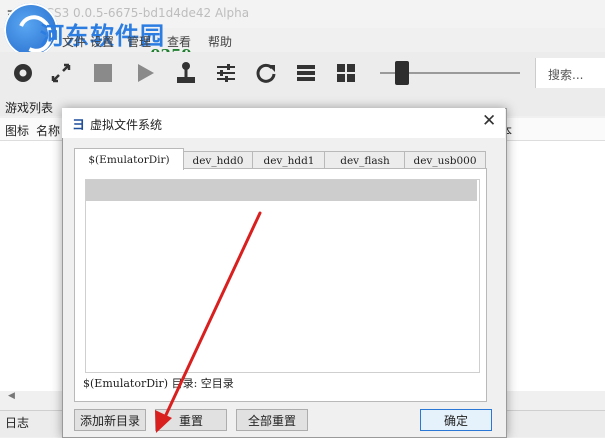  I want to click on scroll-left-icon: ◀, so click(11, 396).